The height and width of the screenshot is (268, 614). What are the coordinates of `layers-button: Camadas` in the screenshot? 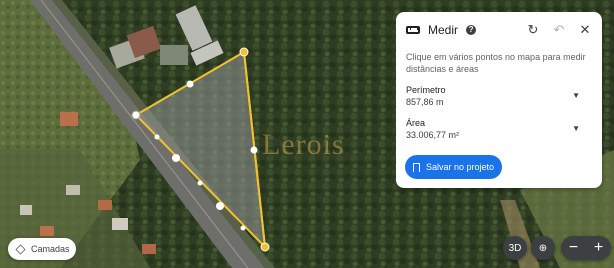 It's located at (42, 249).